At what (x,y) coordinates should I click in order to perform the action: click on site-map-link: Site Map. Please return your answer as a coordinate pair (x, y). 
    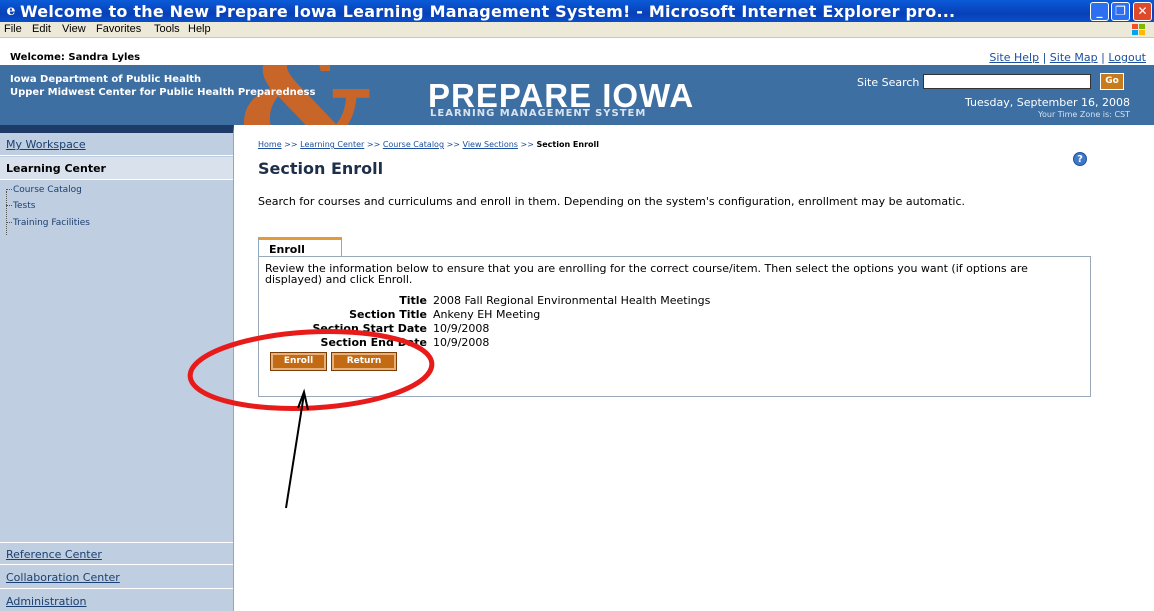
    Looking at the image, I should click on (1074, 57).